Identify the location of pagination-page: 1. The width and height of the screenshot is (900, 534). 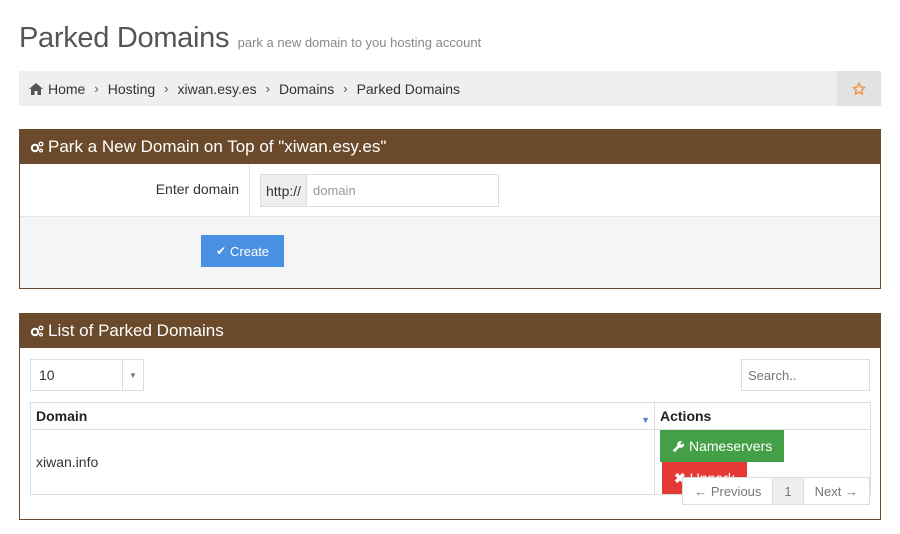
(788, 491).